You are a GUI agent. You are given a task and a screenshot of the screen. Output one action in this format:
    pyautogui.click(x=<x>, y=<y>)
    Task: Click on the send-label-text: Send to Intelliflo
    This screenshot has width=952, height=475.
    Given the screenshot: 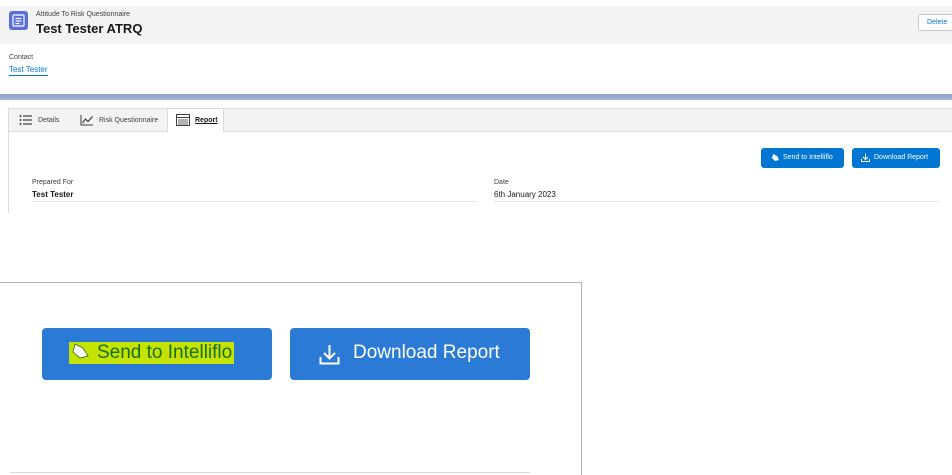 What is the action you would take?
    pyautogui.click(x=165, y=352)
    